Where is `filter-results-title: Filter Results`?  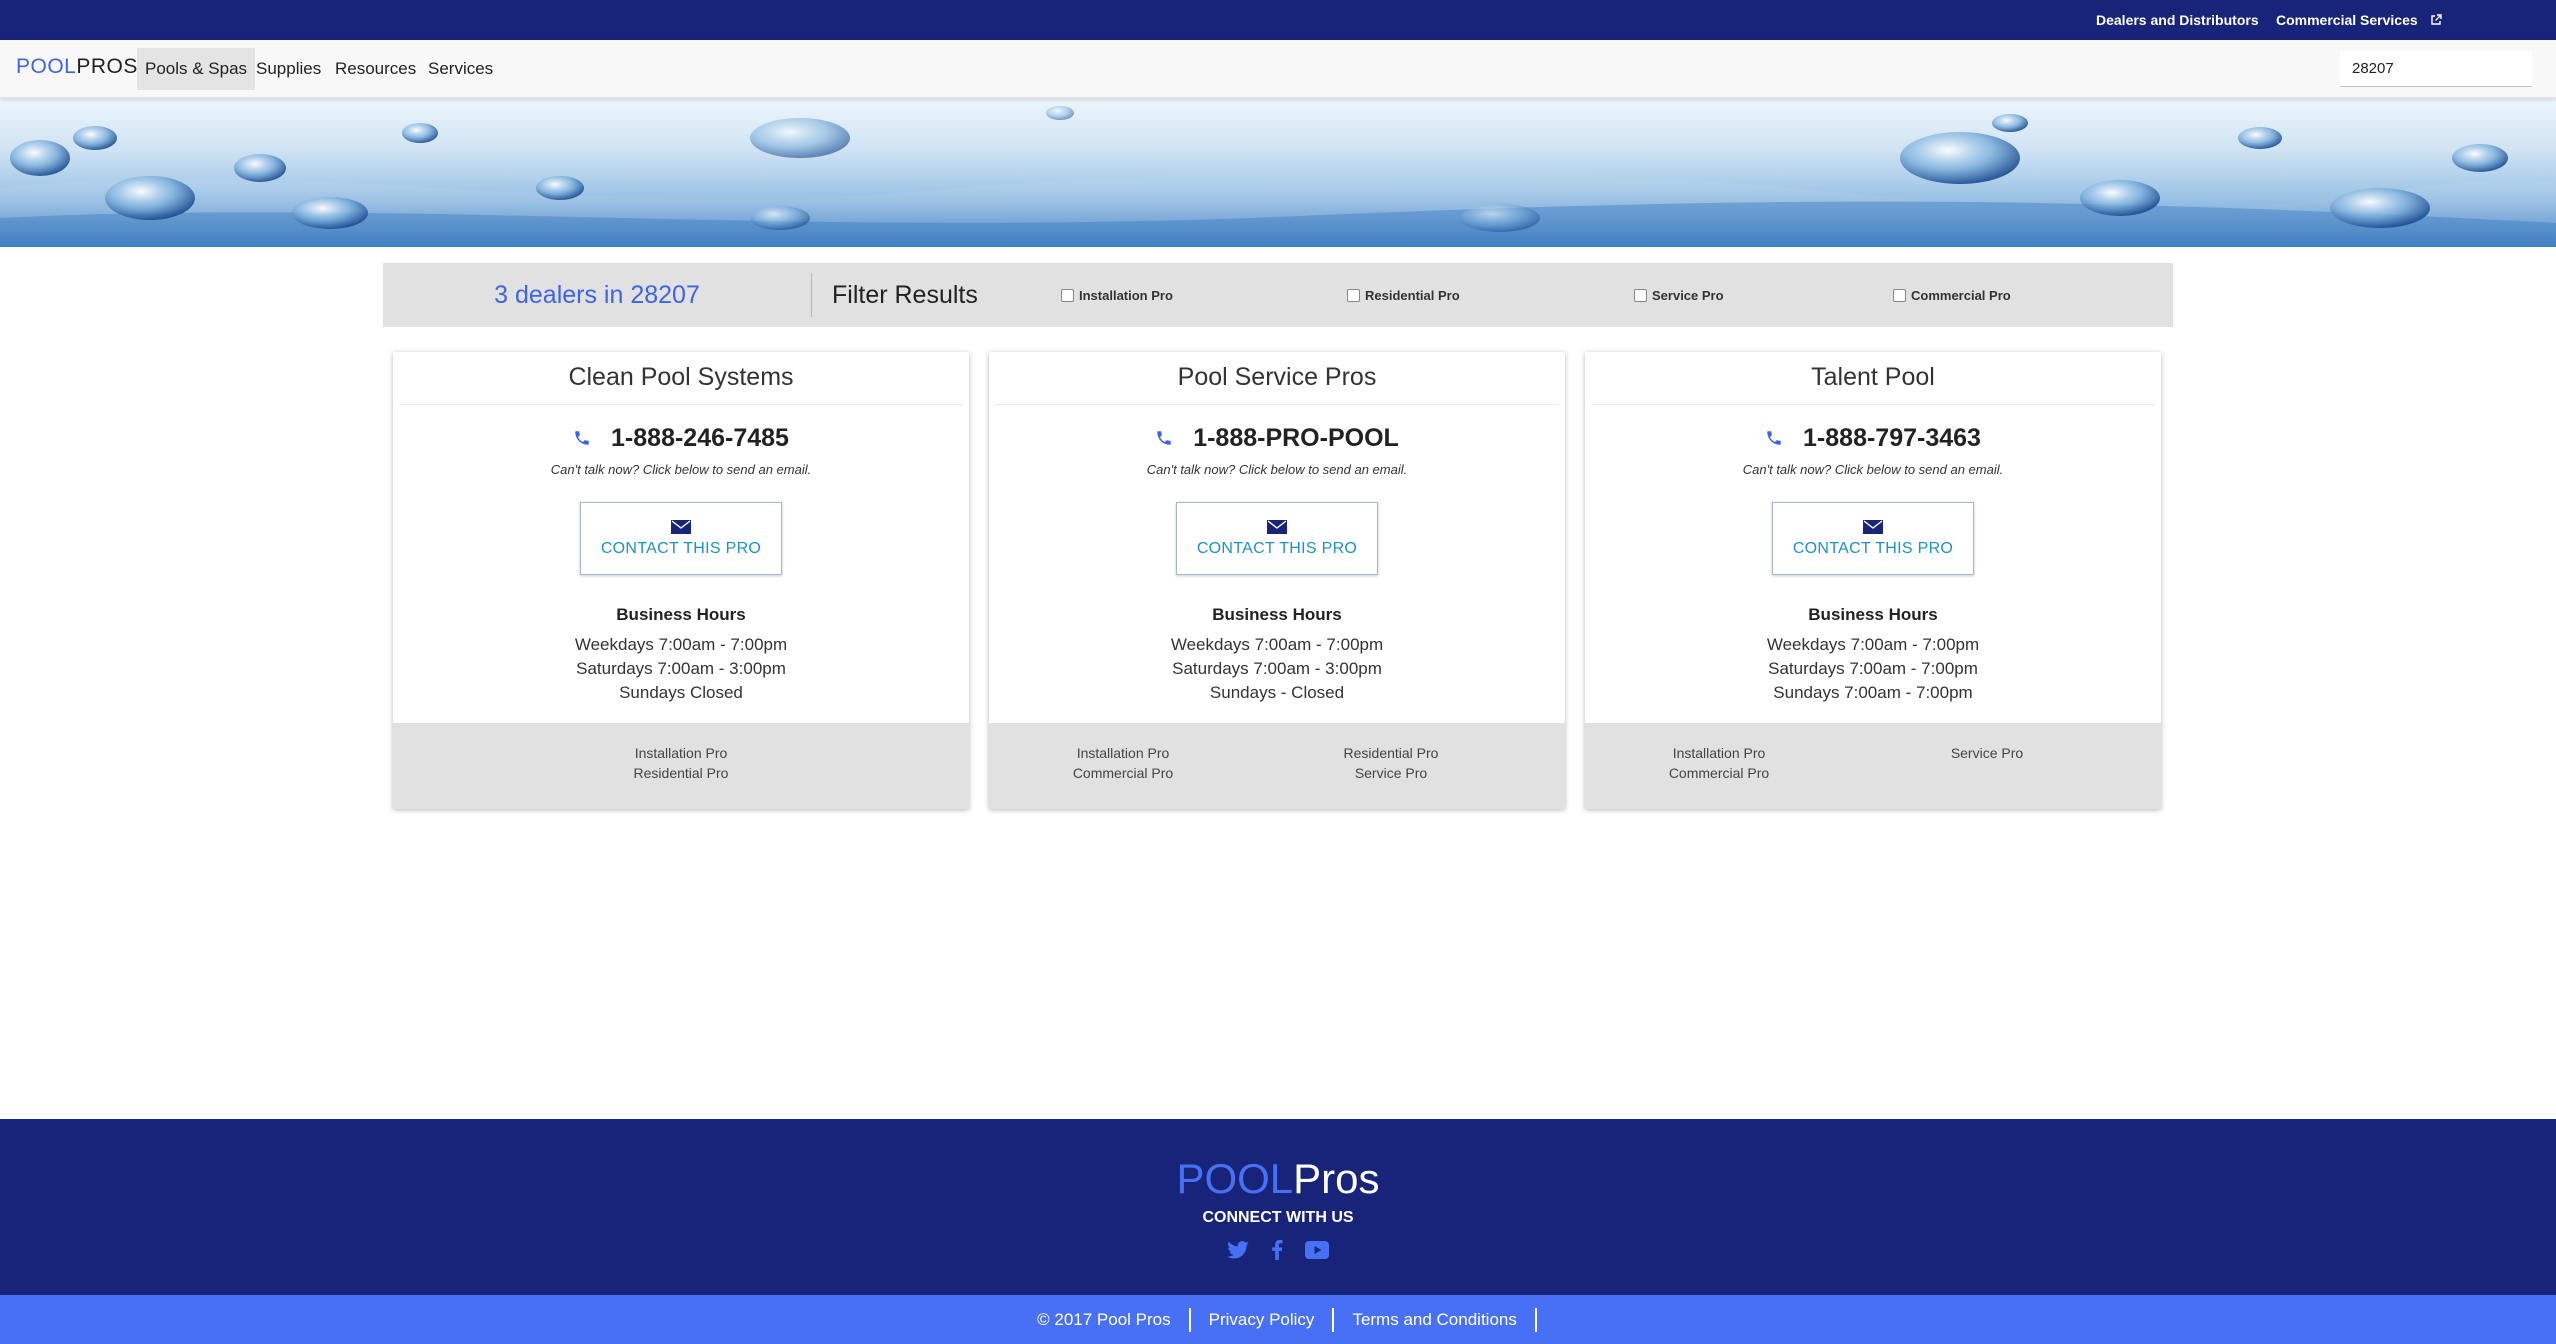
filter-results-title: Filter Results is located at coordinates (905, 295).